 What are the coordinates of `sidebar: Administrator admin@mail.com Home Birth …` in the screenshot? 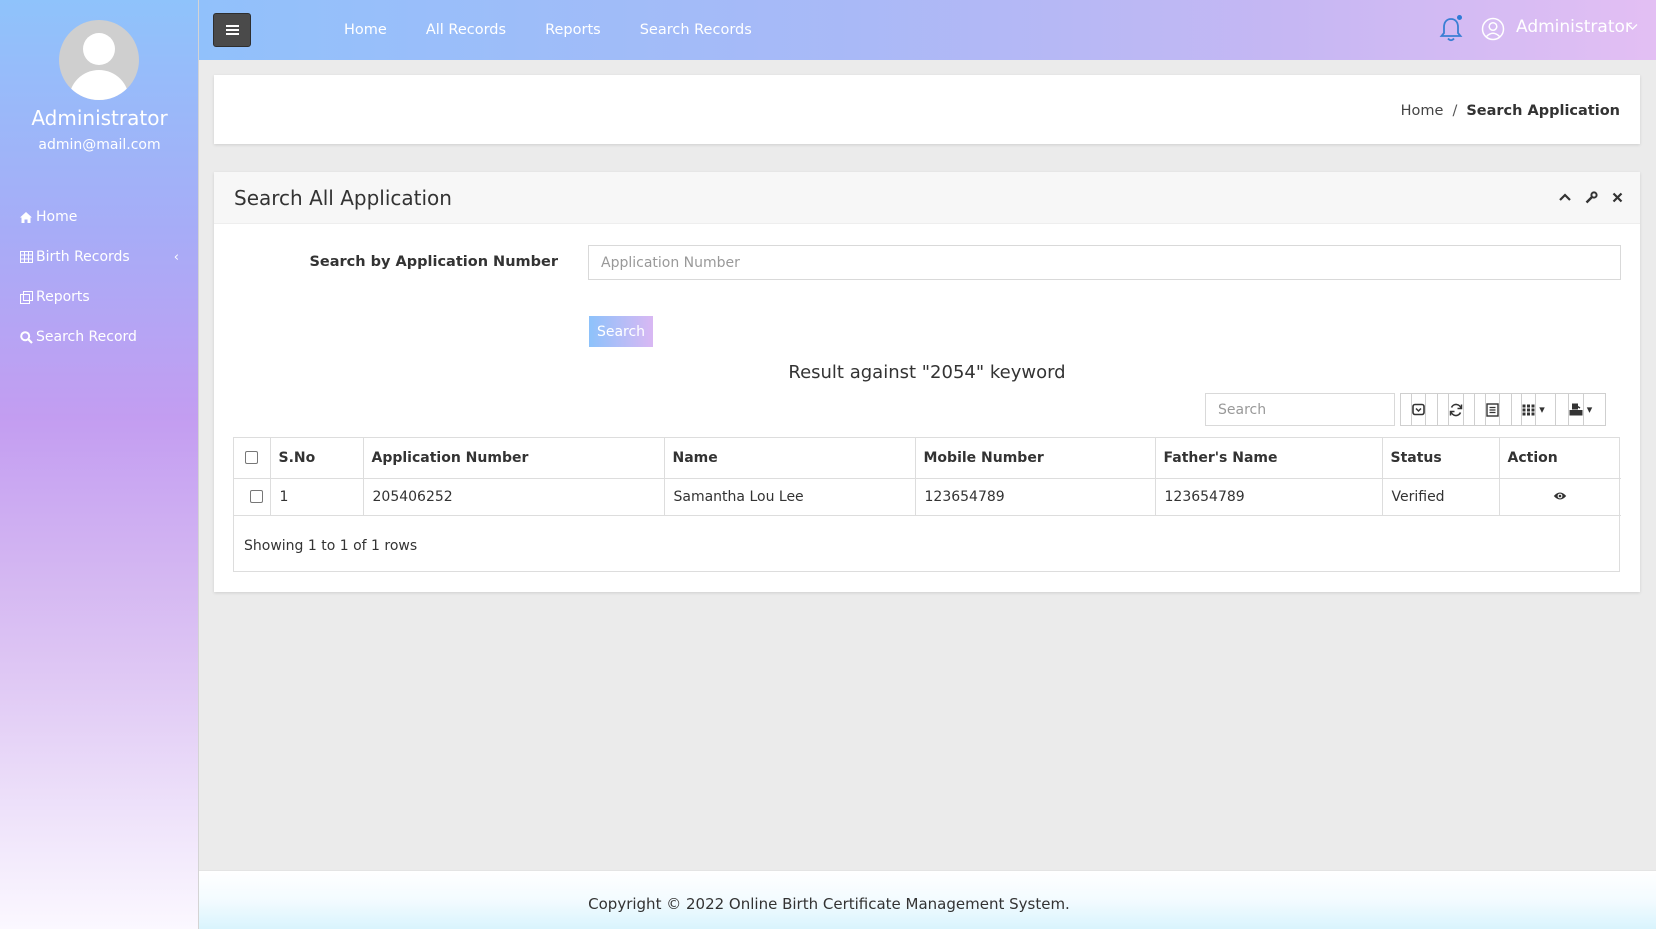 It's located at (99, 464).